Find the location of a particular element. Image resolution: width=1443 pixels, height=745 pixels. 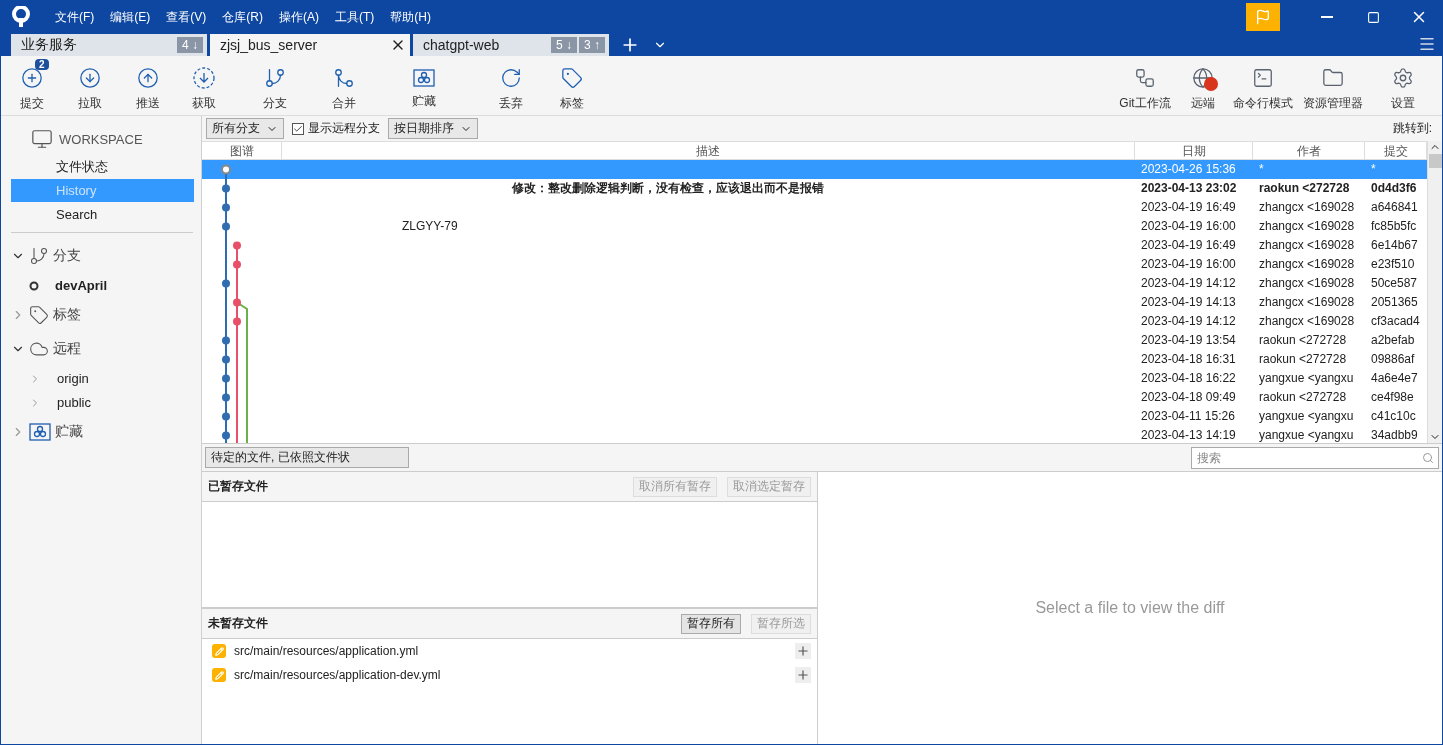

date-cell-text: 2023-04-19 14:12 is located at coordinates (1188, 283).